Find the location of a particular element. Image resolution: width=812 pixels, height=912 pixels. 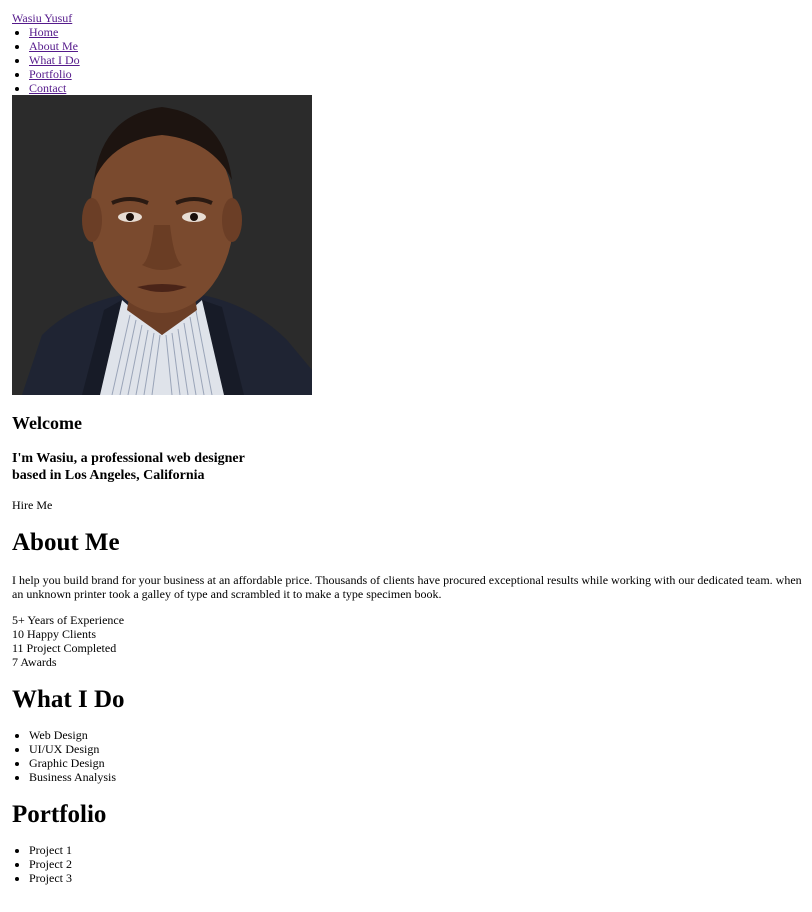

stat-experience: 5+ Years of Experience is located at coordinates (68, 620).